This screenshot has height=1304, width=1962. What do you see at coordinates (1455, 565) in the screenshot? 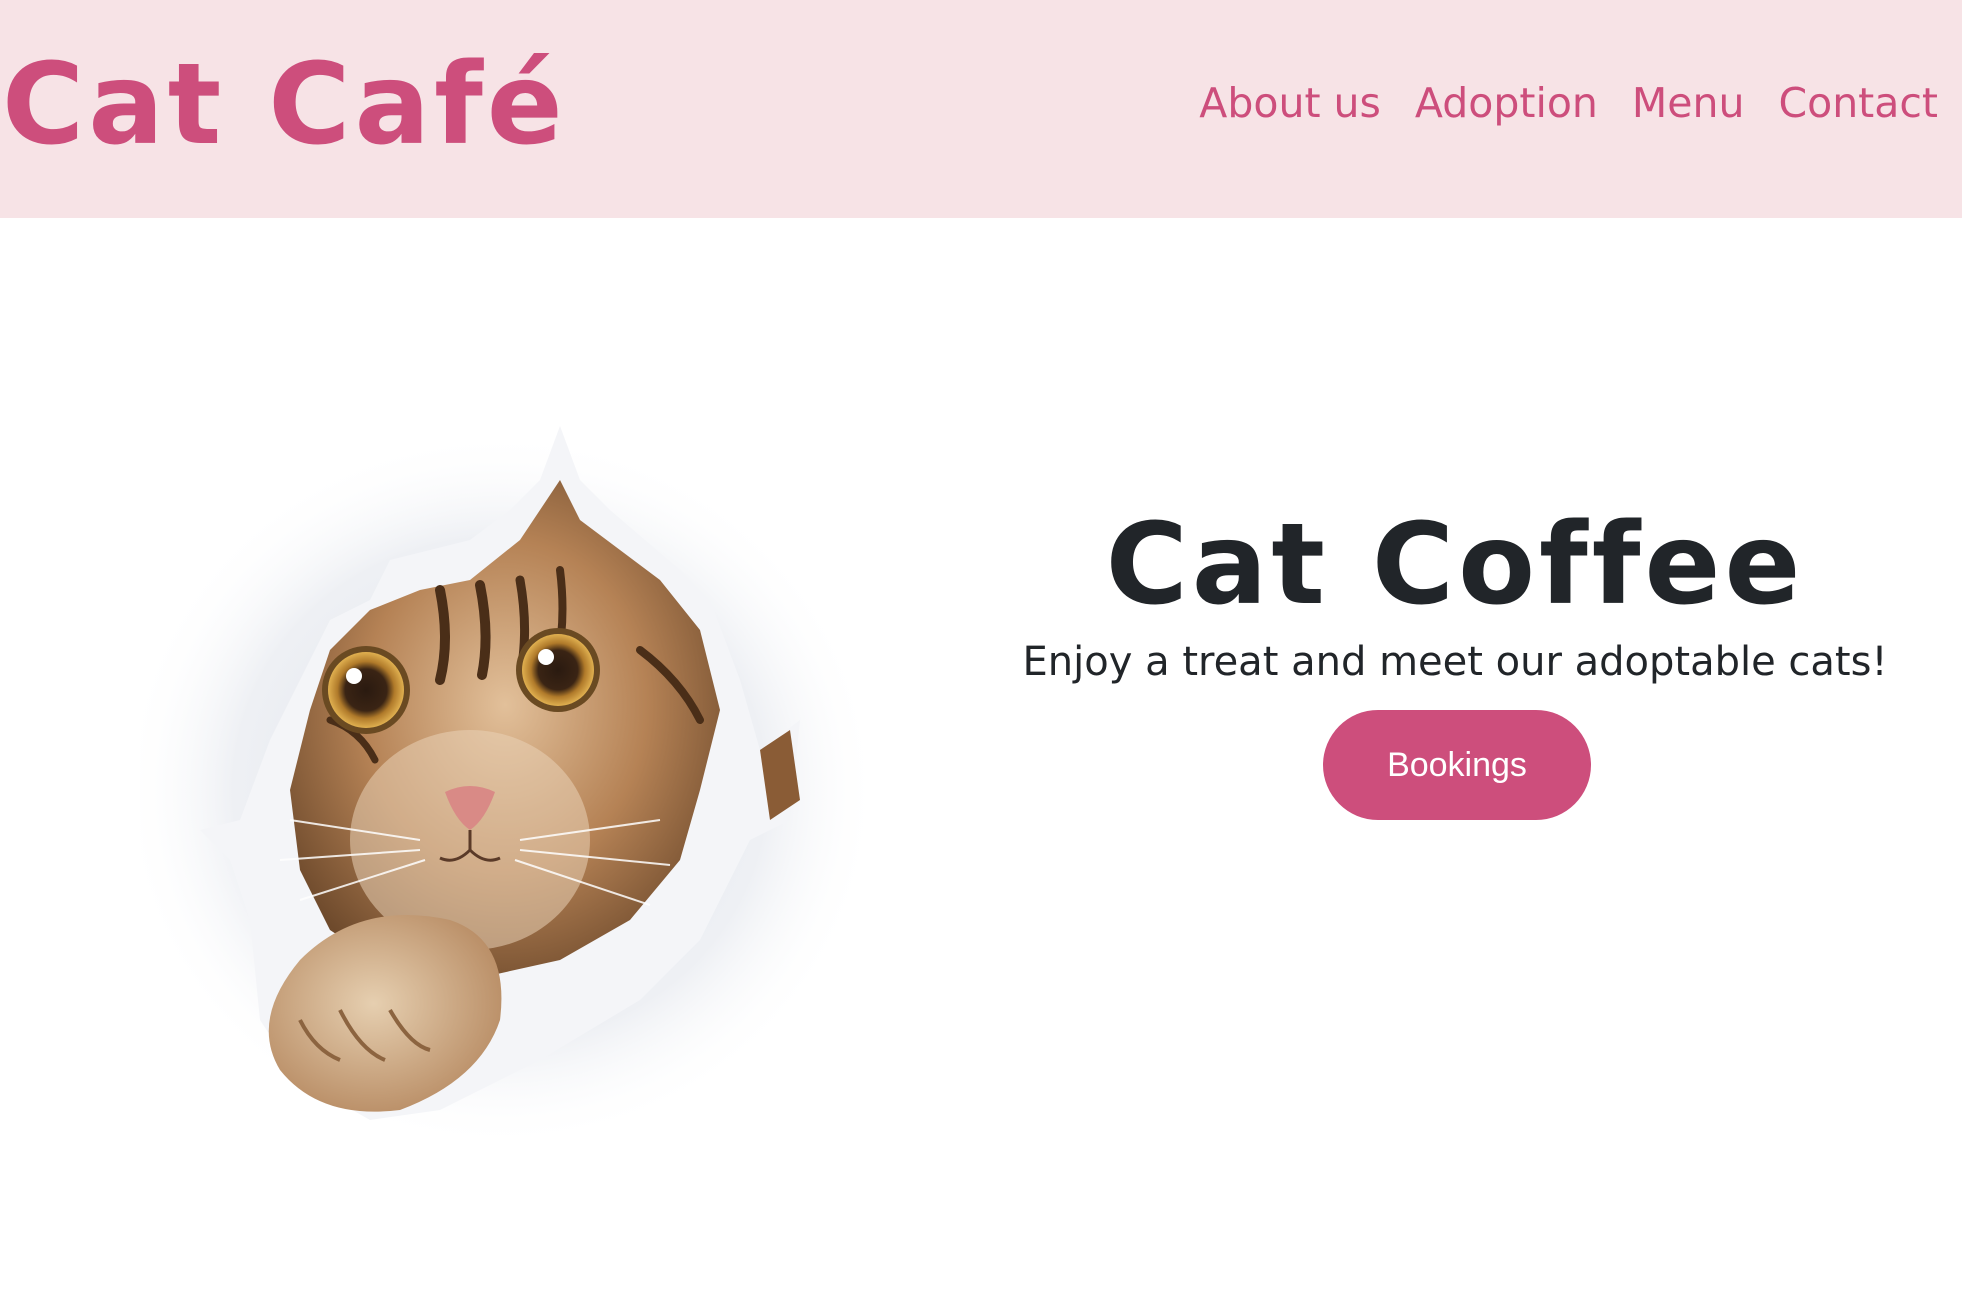
I see `hero-title: Cat Coffee` at bounding box center [1455, 565].